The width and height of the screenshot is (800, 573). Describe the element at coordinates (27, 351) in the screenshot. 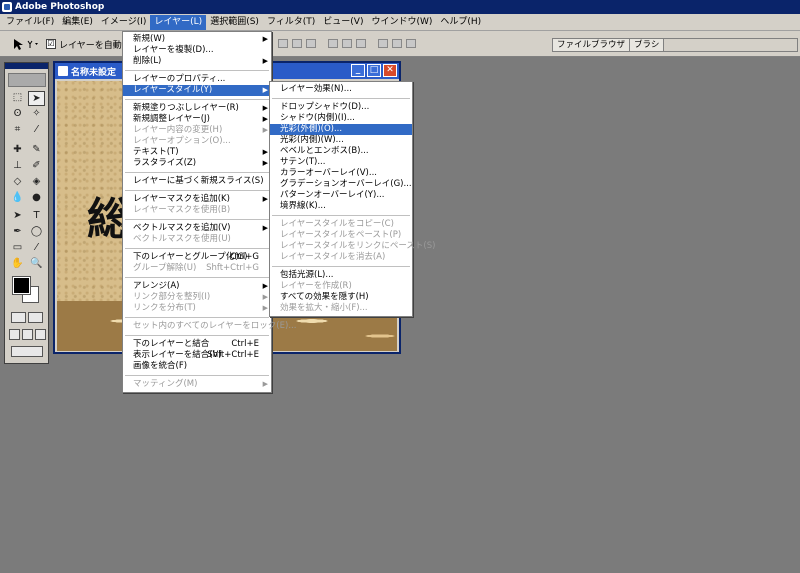

I see `jump-to-imageready-icon` at that location.